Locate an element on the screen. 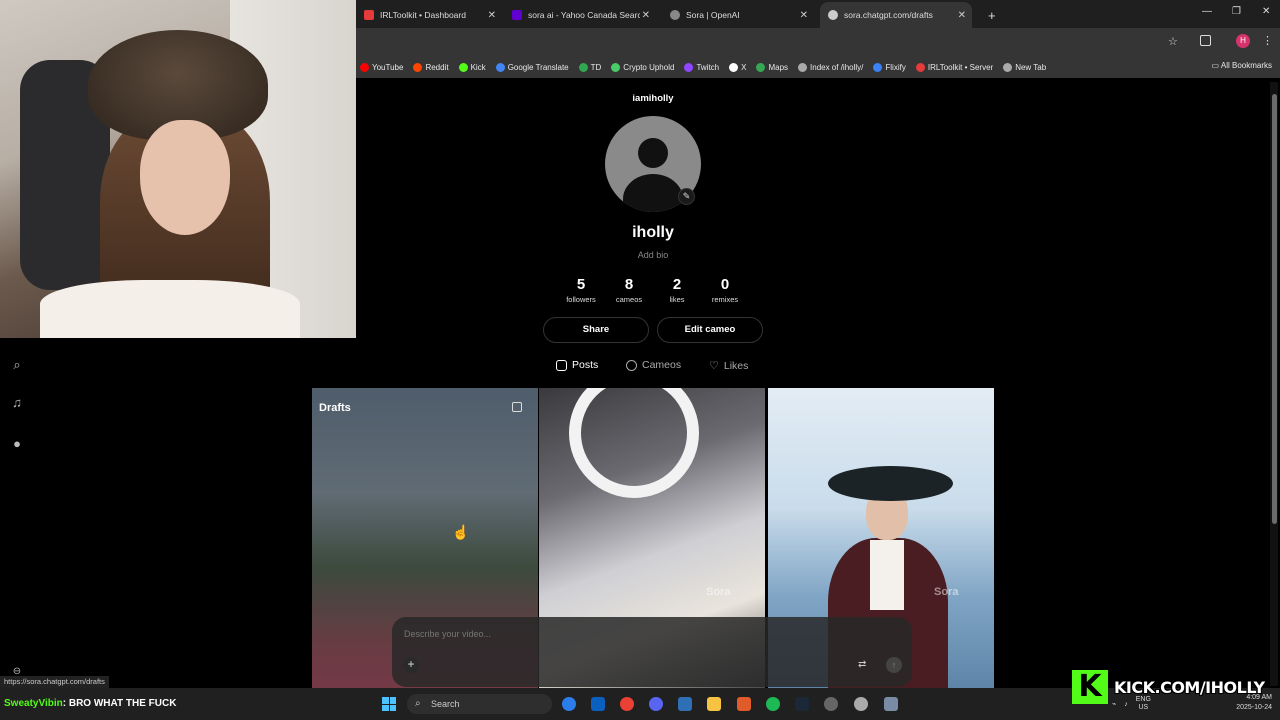 The image size is (1280, 720). describe-video-input is located at coordinates (554, 634).